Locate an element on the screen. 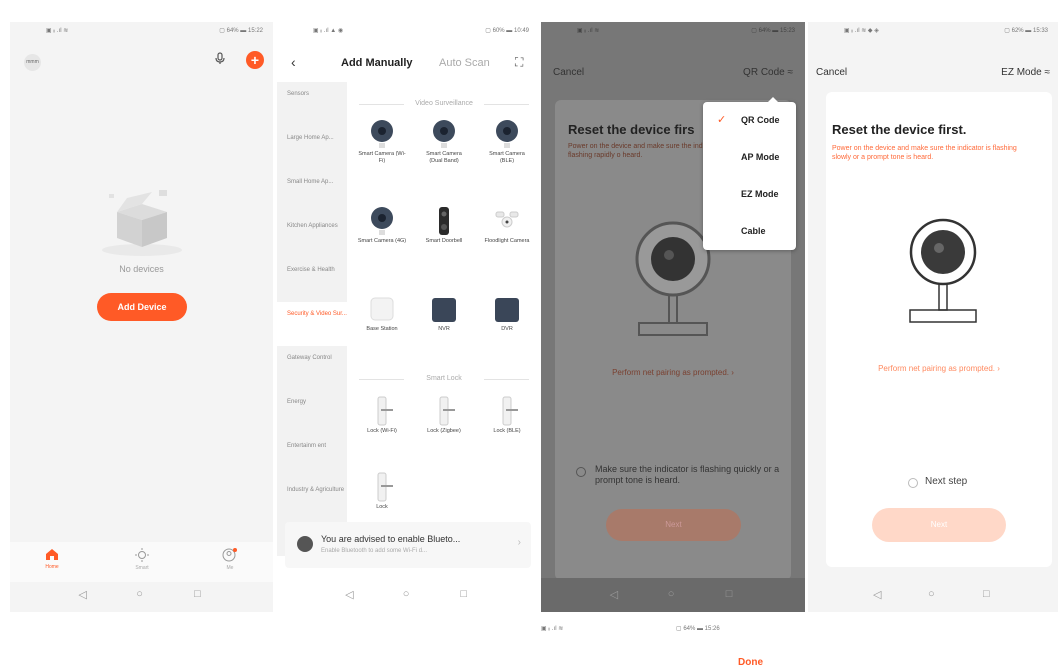  tab-me: Me is located at coordinates (230, 559).